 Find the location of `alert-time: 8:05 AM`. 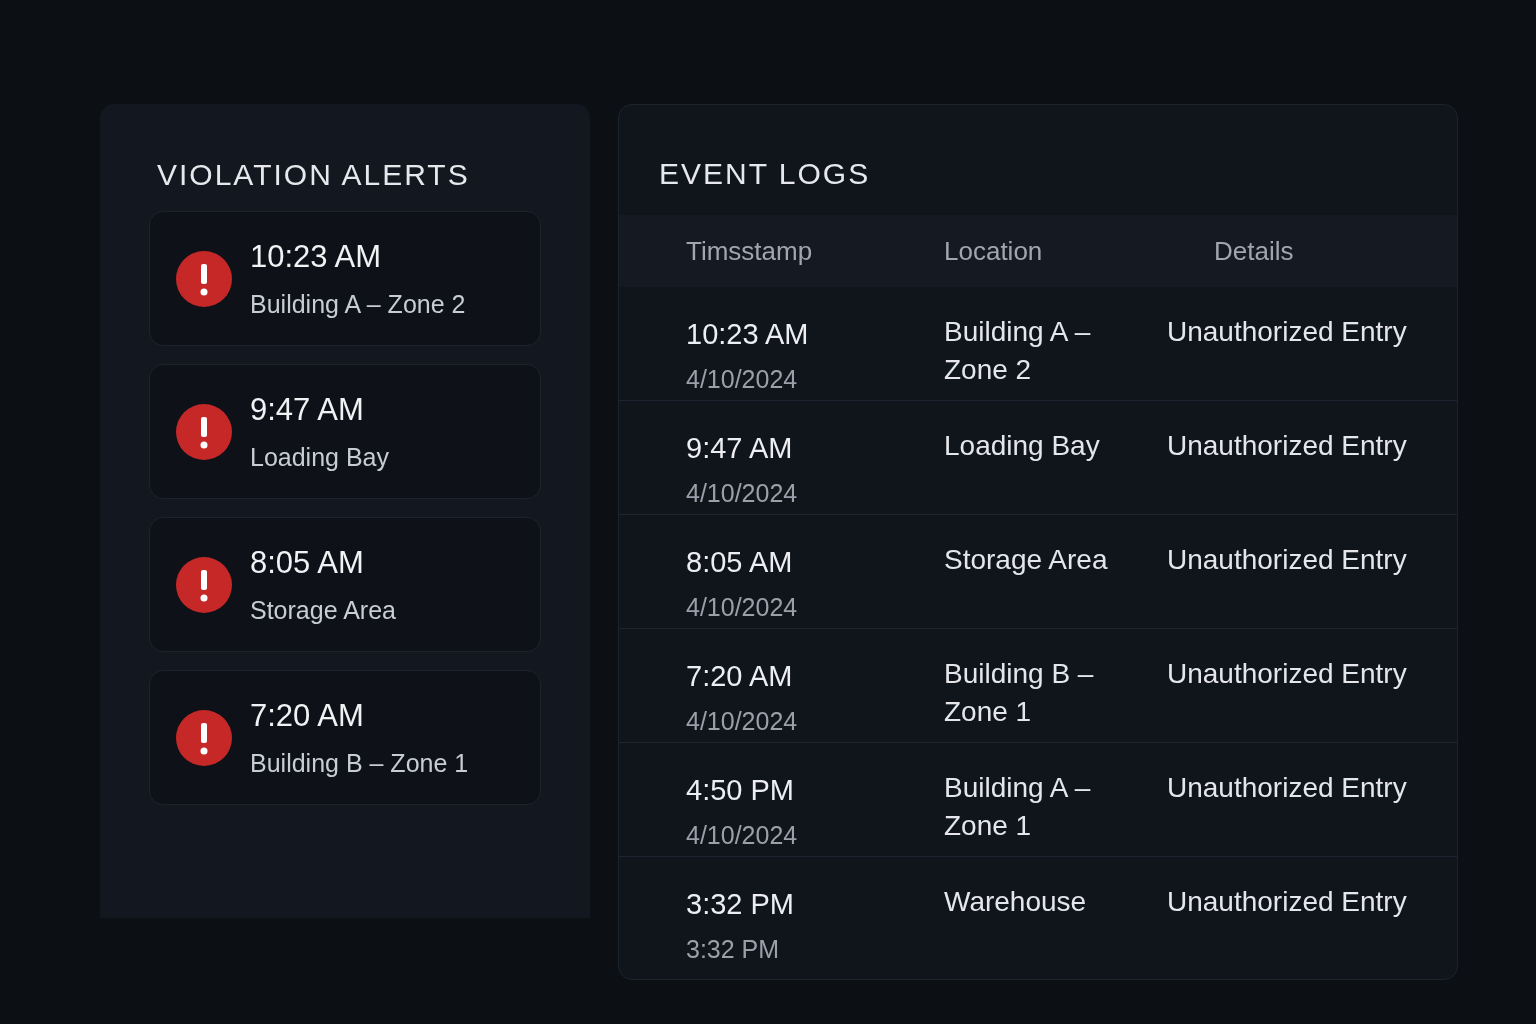

alert-time: 8:05 AM is located at coordinates (307, 562).